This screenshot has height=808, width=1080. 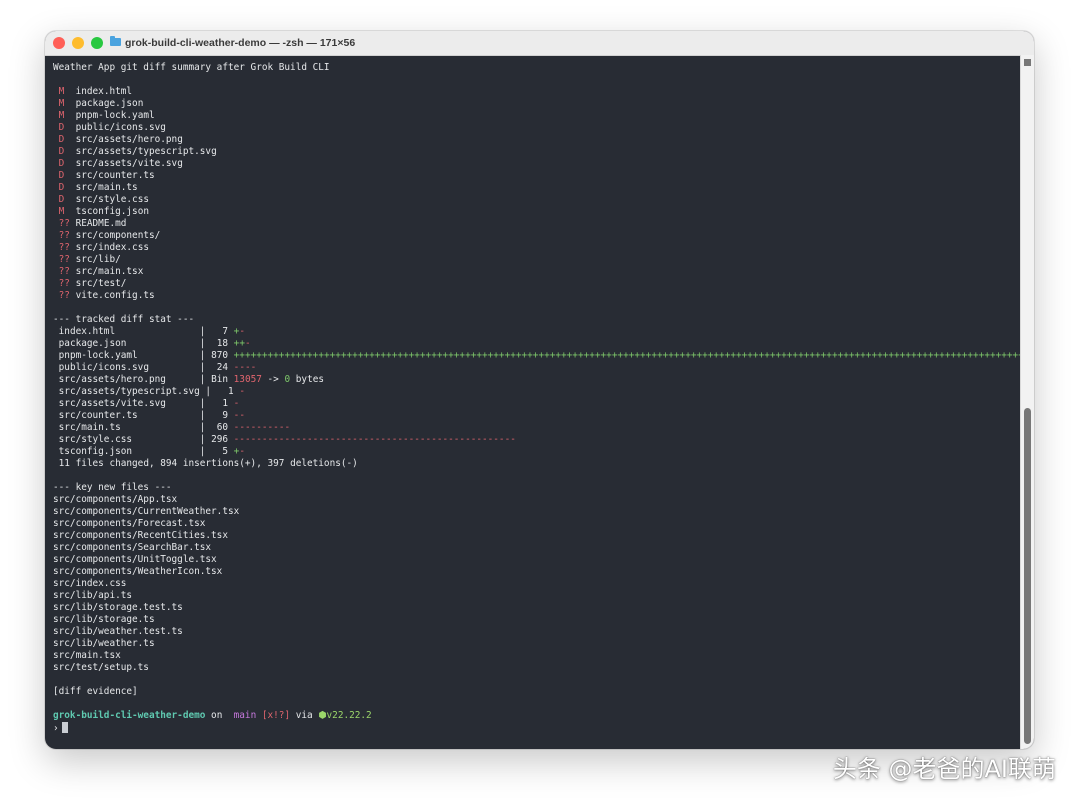 I want to click on watermark-text: 头条 @老爸的AI联萌, so click(x=944, y=769).